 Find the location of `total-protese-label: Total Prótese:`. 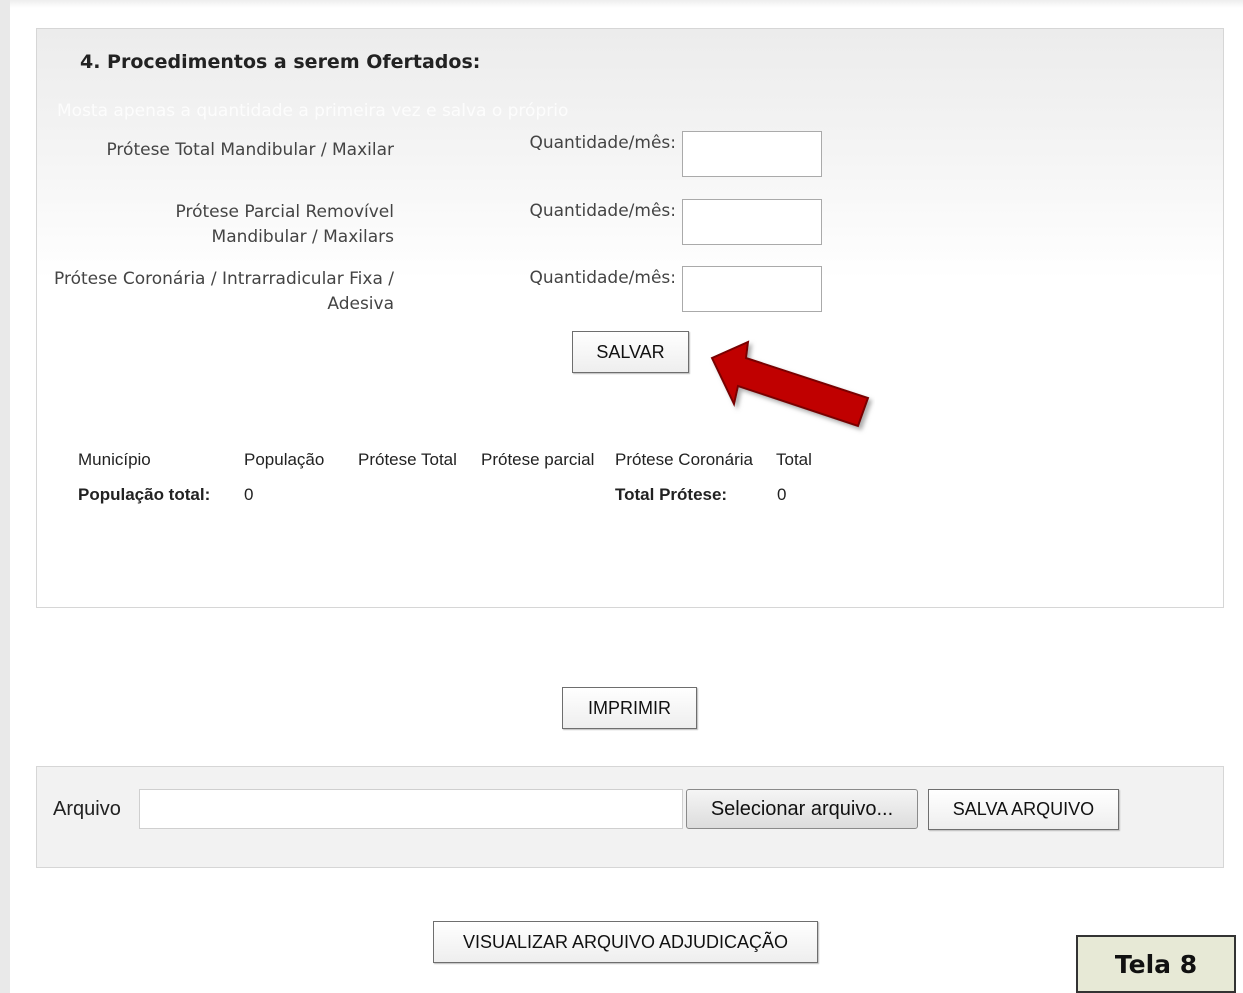

total-protese-label: Total Prótese: is located at coordinates (671, 494).